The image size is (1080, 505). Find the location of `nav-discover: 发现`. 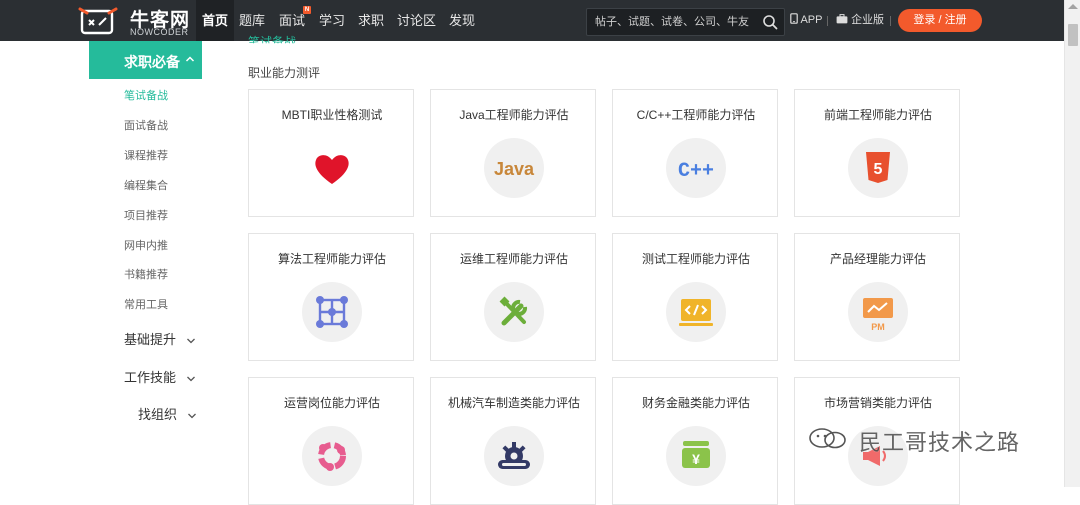

nav-discover: 发现 is located at coordinates (462, 20).